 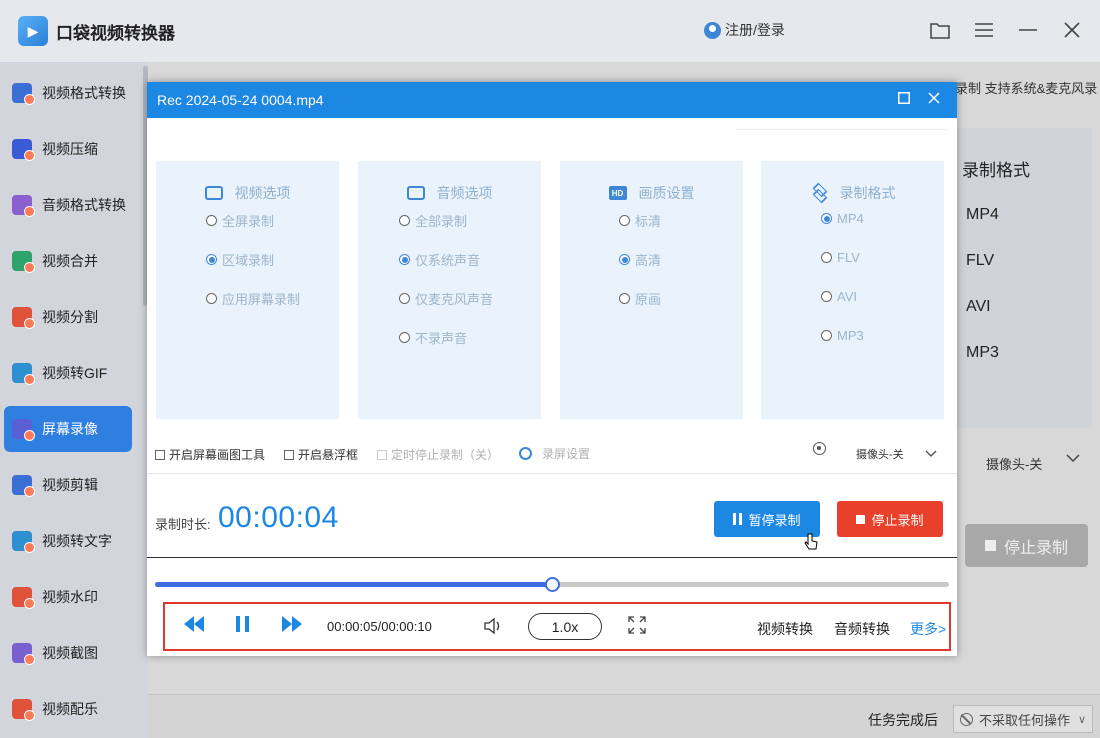 I want to click on minimize-icon, so click(x=1028, y=30).